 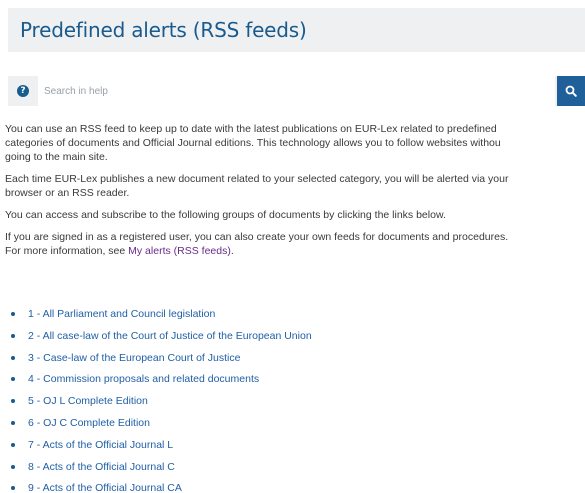 I want to click on search-icon, so click(x=571, y=91).